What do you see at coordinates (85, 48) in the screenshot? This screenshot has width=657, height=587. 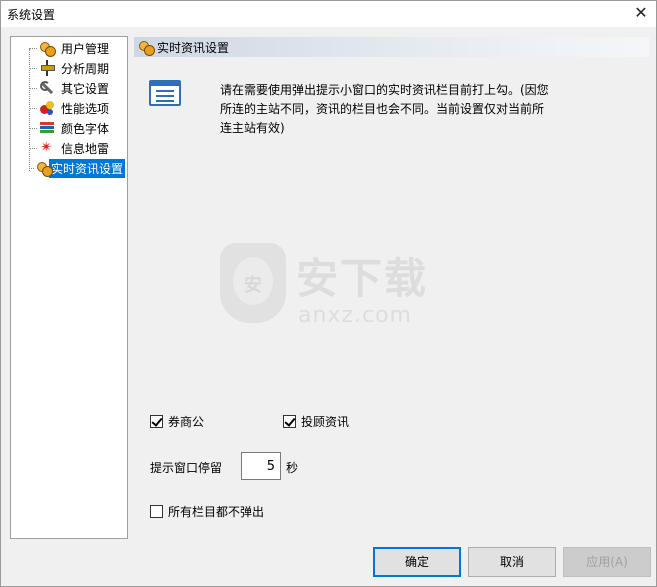 I see `tree-item-label: 用户管理` at bounding box center [85, 48].